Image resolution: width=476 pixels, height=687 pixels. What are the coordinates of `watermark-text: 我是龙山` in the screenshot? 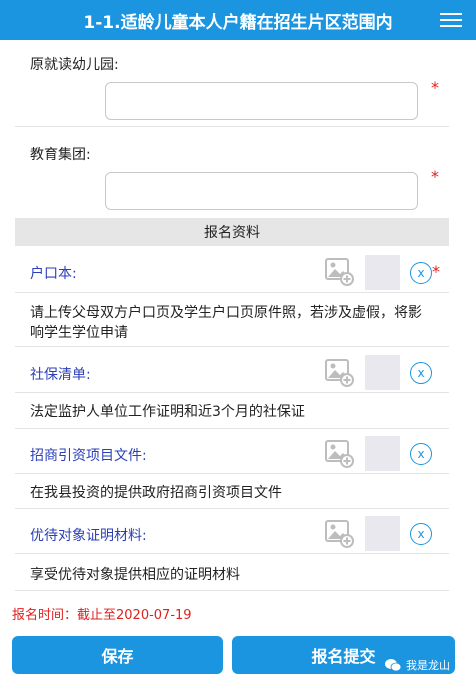 It's located at (428, 665).